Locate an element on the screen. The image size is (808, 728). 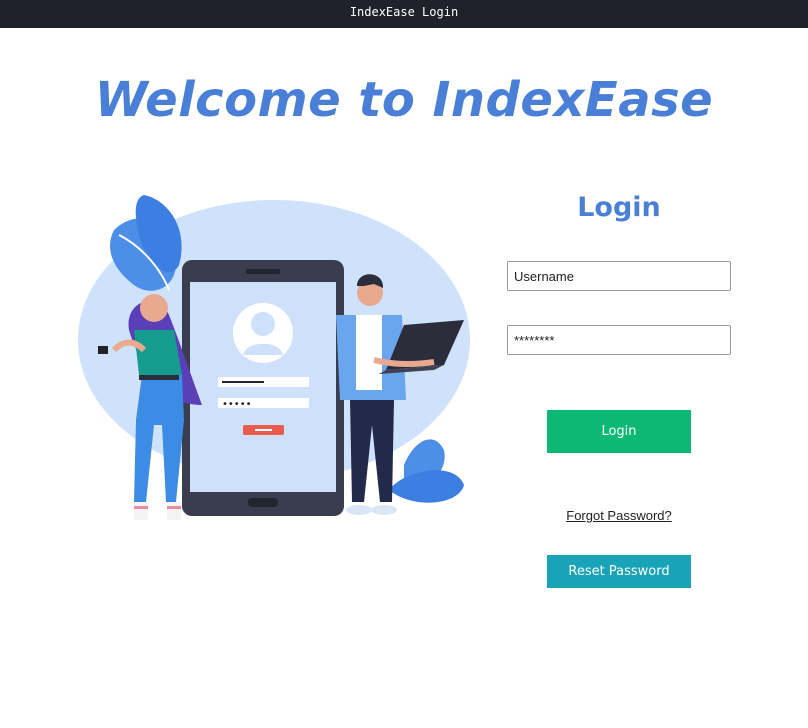
login-button: Login is located at coordinates (619, 431).